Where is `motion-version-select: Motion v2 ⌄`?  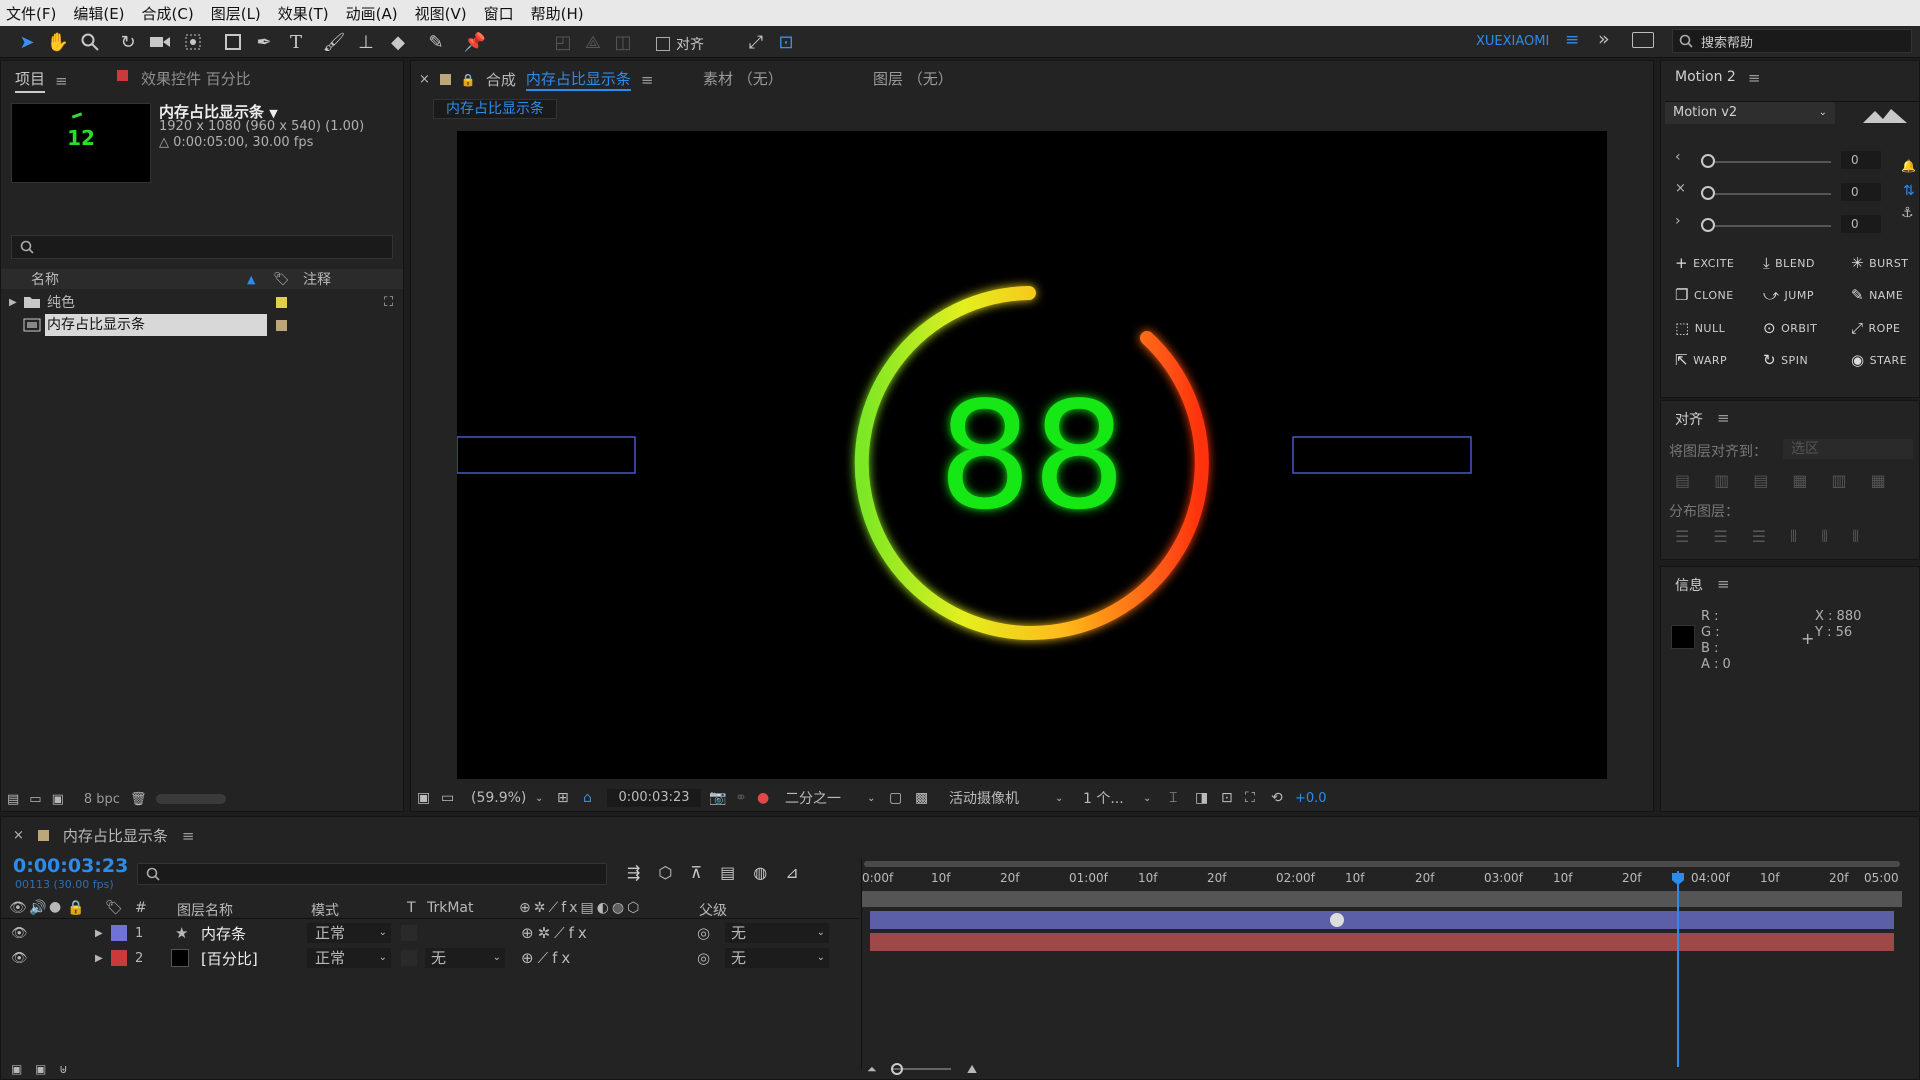 motion-version-select: Motion v2 ⌄ is located at coordinates (1750, 113).